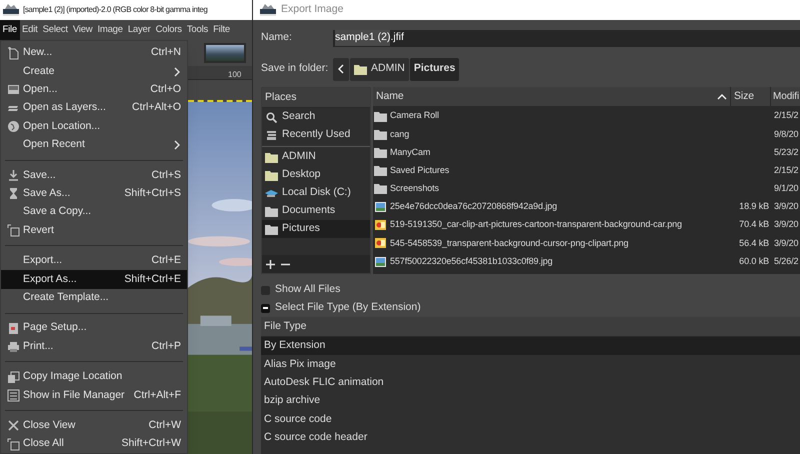 The width and height of the screenshot is (800, 454). What do you see at coordinates (221, 30) in the screenshot?
I see `menu-bar-item: Filte` at bounding box center [221, 30].